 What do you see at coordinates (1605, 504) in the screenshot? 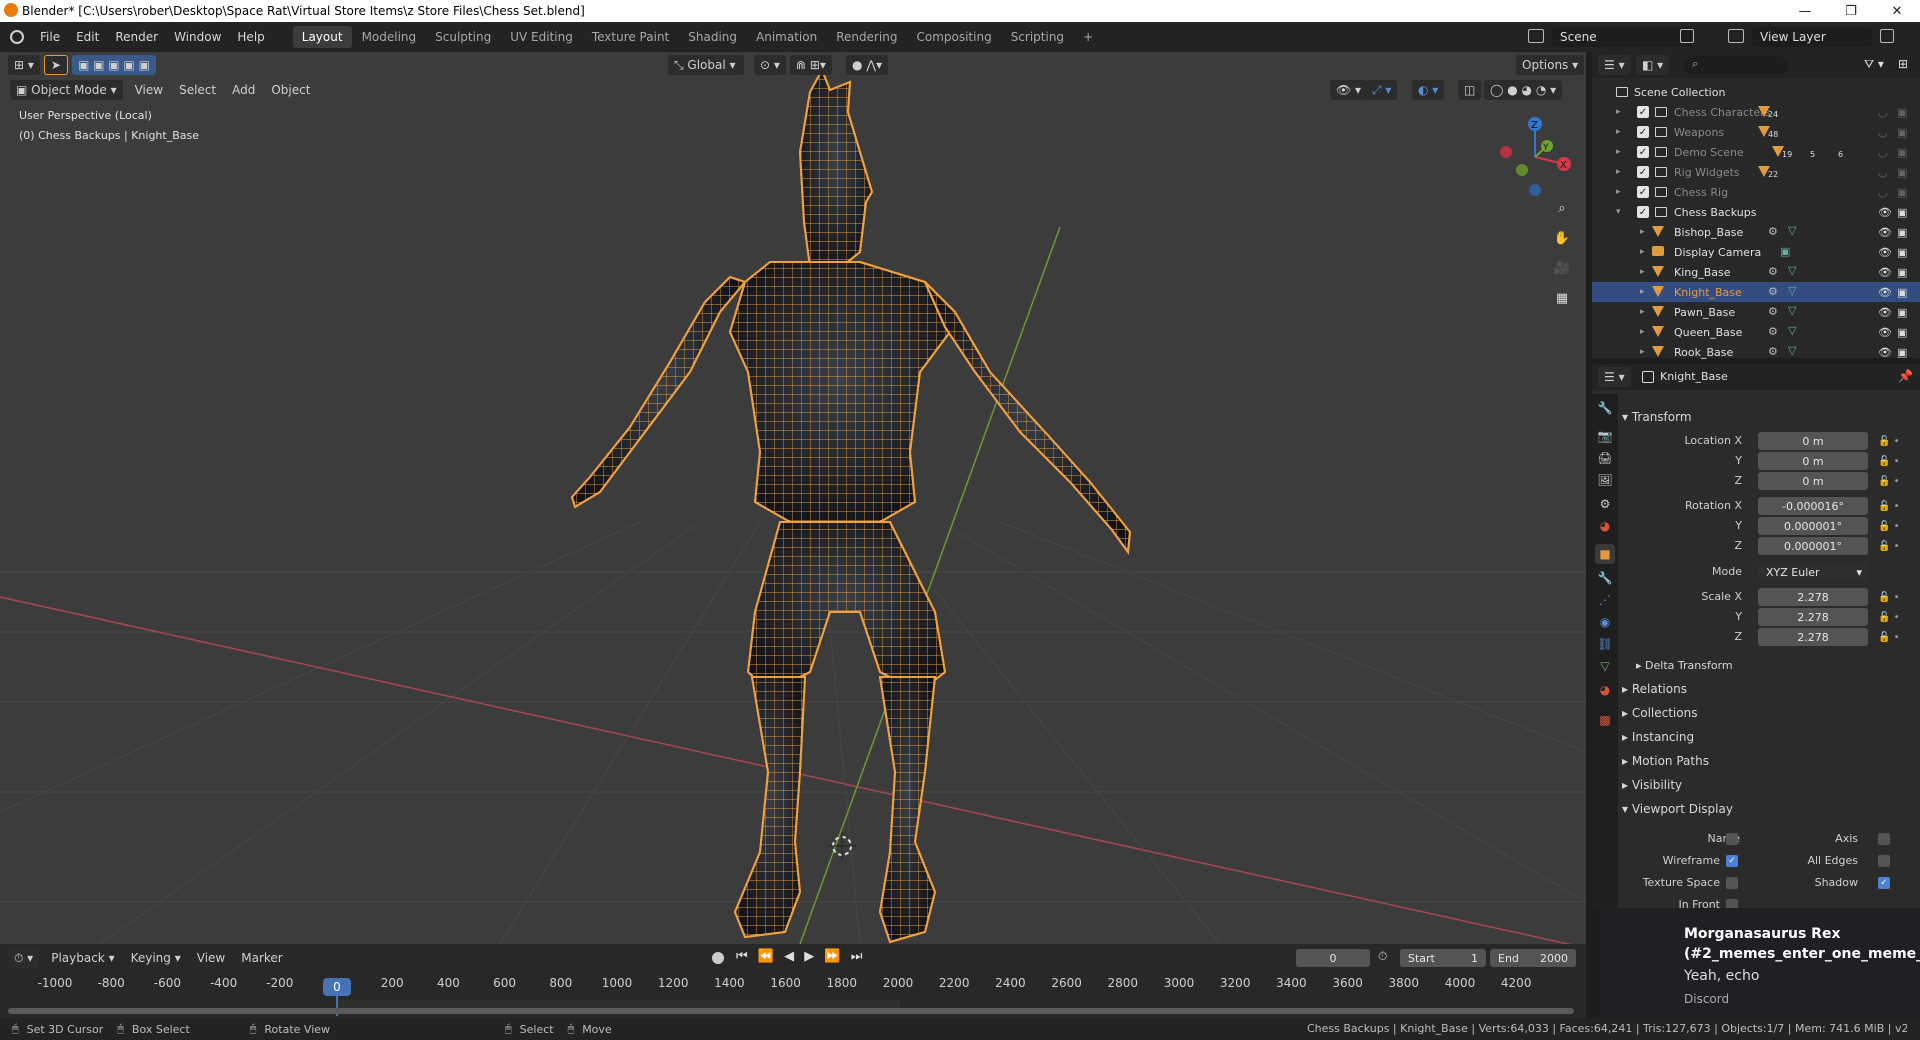
I see `scene-tab-icon: ⚙` at bounding box center [1605, 504].